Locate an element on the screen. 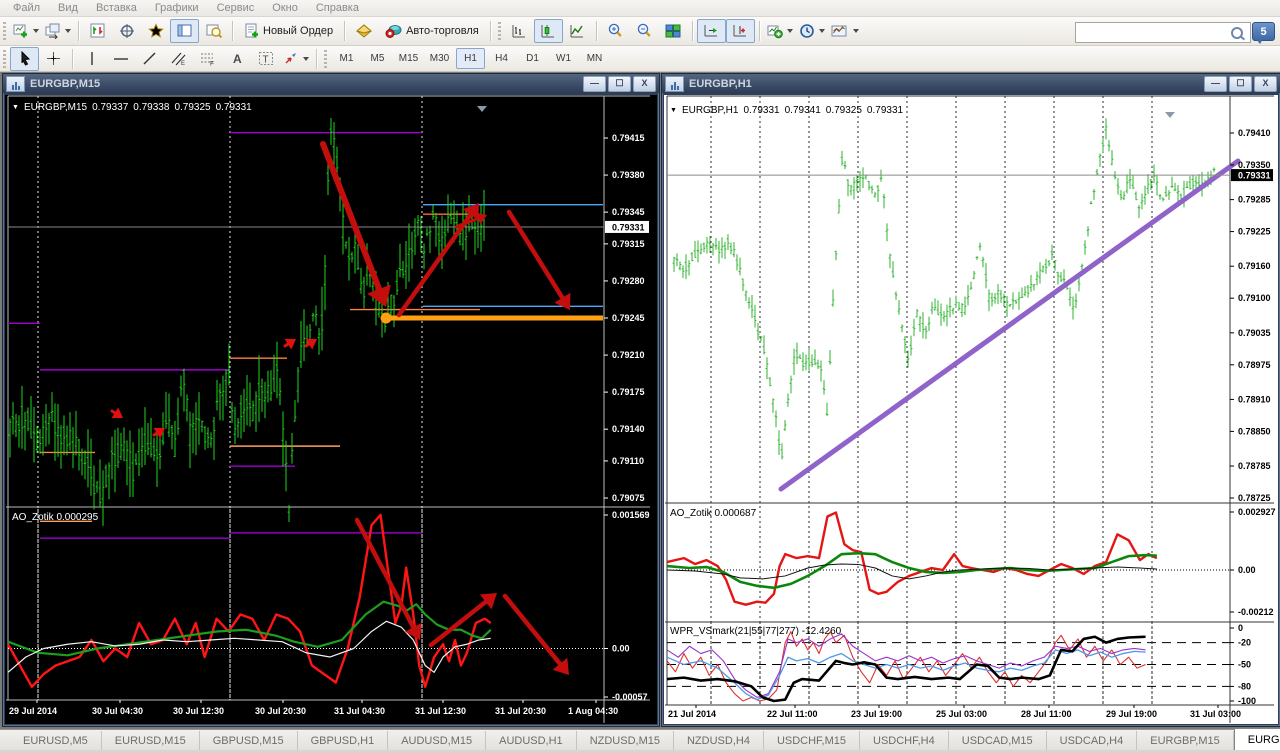 The image size is (1280, 753). menu-item-Вставка: Вставка is located at coordinates (116, 8).